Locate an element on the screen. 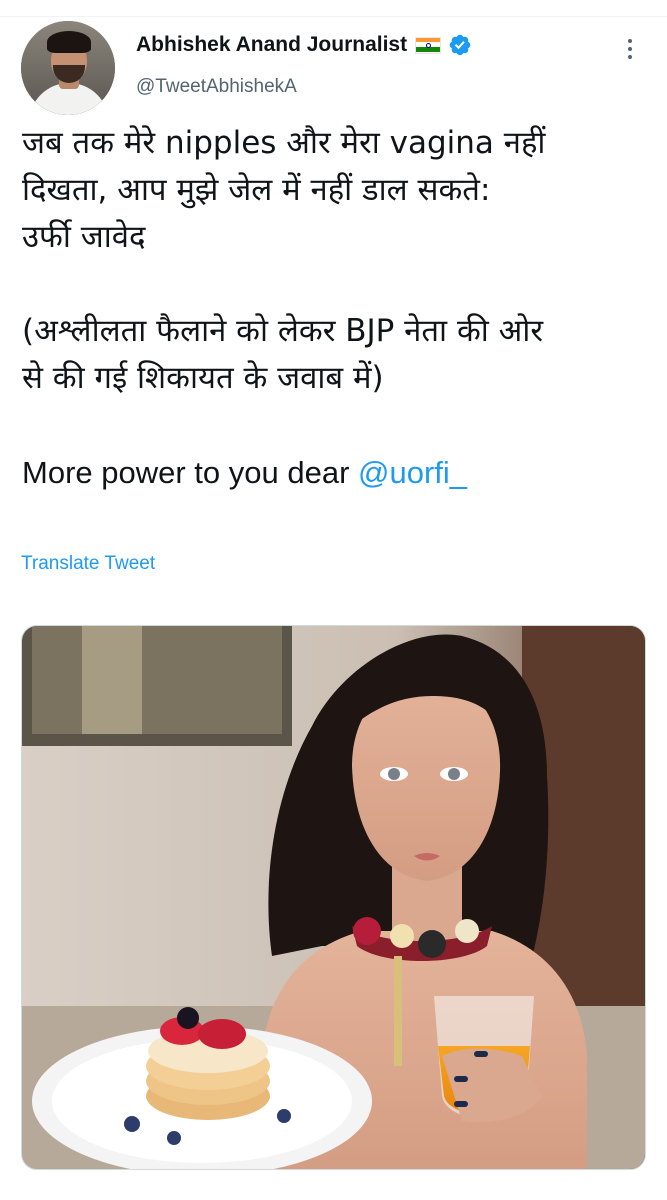 The width and height of the screenshot is (667, 1200). verified-badge-icon is located at coordinates (460, 45).